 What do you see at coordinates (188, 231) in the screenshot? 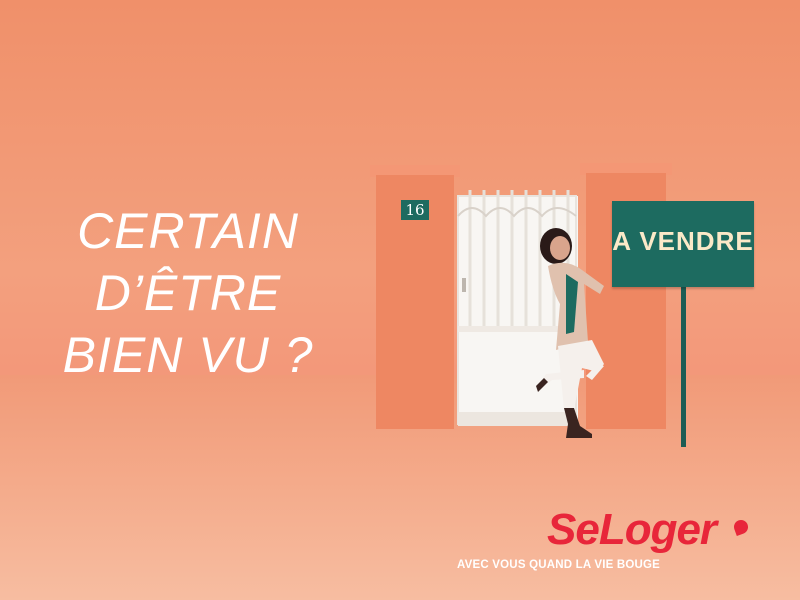
I see `headline-line-1: CERTAIN` at bounding box center [188, 231].